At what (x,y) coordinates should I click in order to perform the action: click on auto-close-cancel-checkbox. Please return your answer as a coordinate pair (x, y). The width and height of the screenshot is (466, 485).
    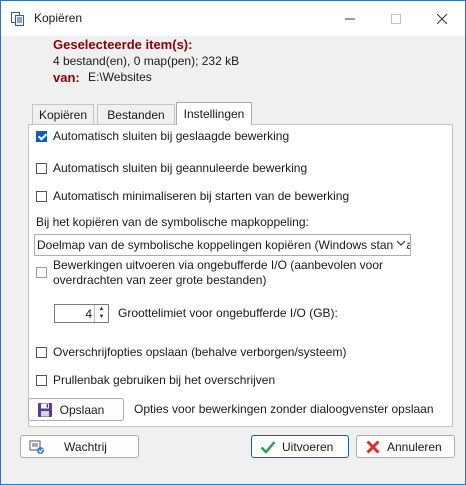
    Looking at the image, I should click on (41, 168).